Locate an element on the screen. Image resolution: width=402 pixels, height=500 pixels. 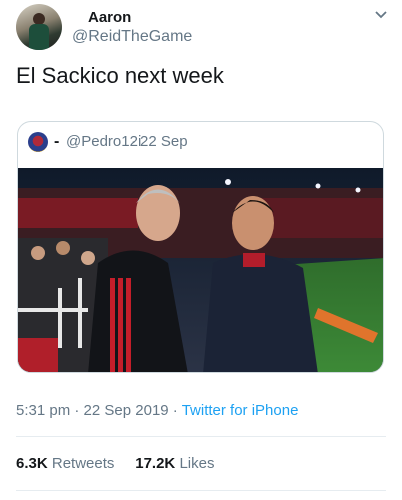
tweet-source-link: Twitter for iPhone is located at coordinates (240, 410).